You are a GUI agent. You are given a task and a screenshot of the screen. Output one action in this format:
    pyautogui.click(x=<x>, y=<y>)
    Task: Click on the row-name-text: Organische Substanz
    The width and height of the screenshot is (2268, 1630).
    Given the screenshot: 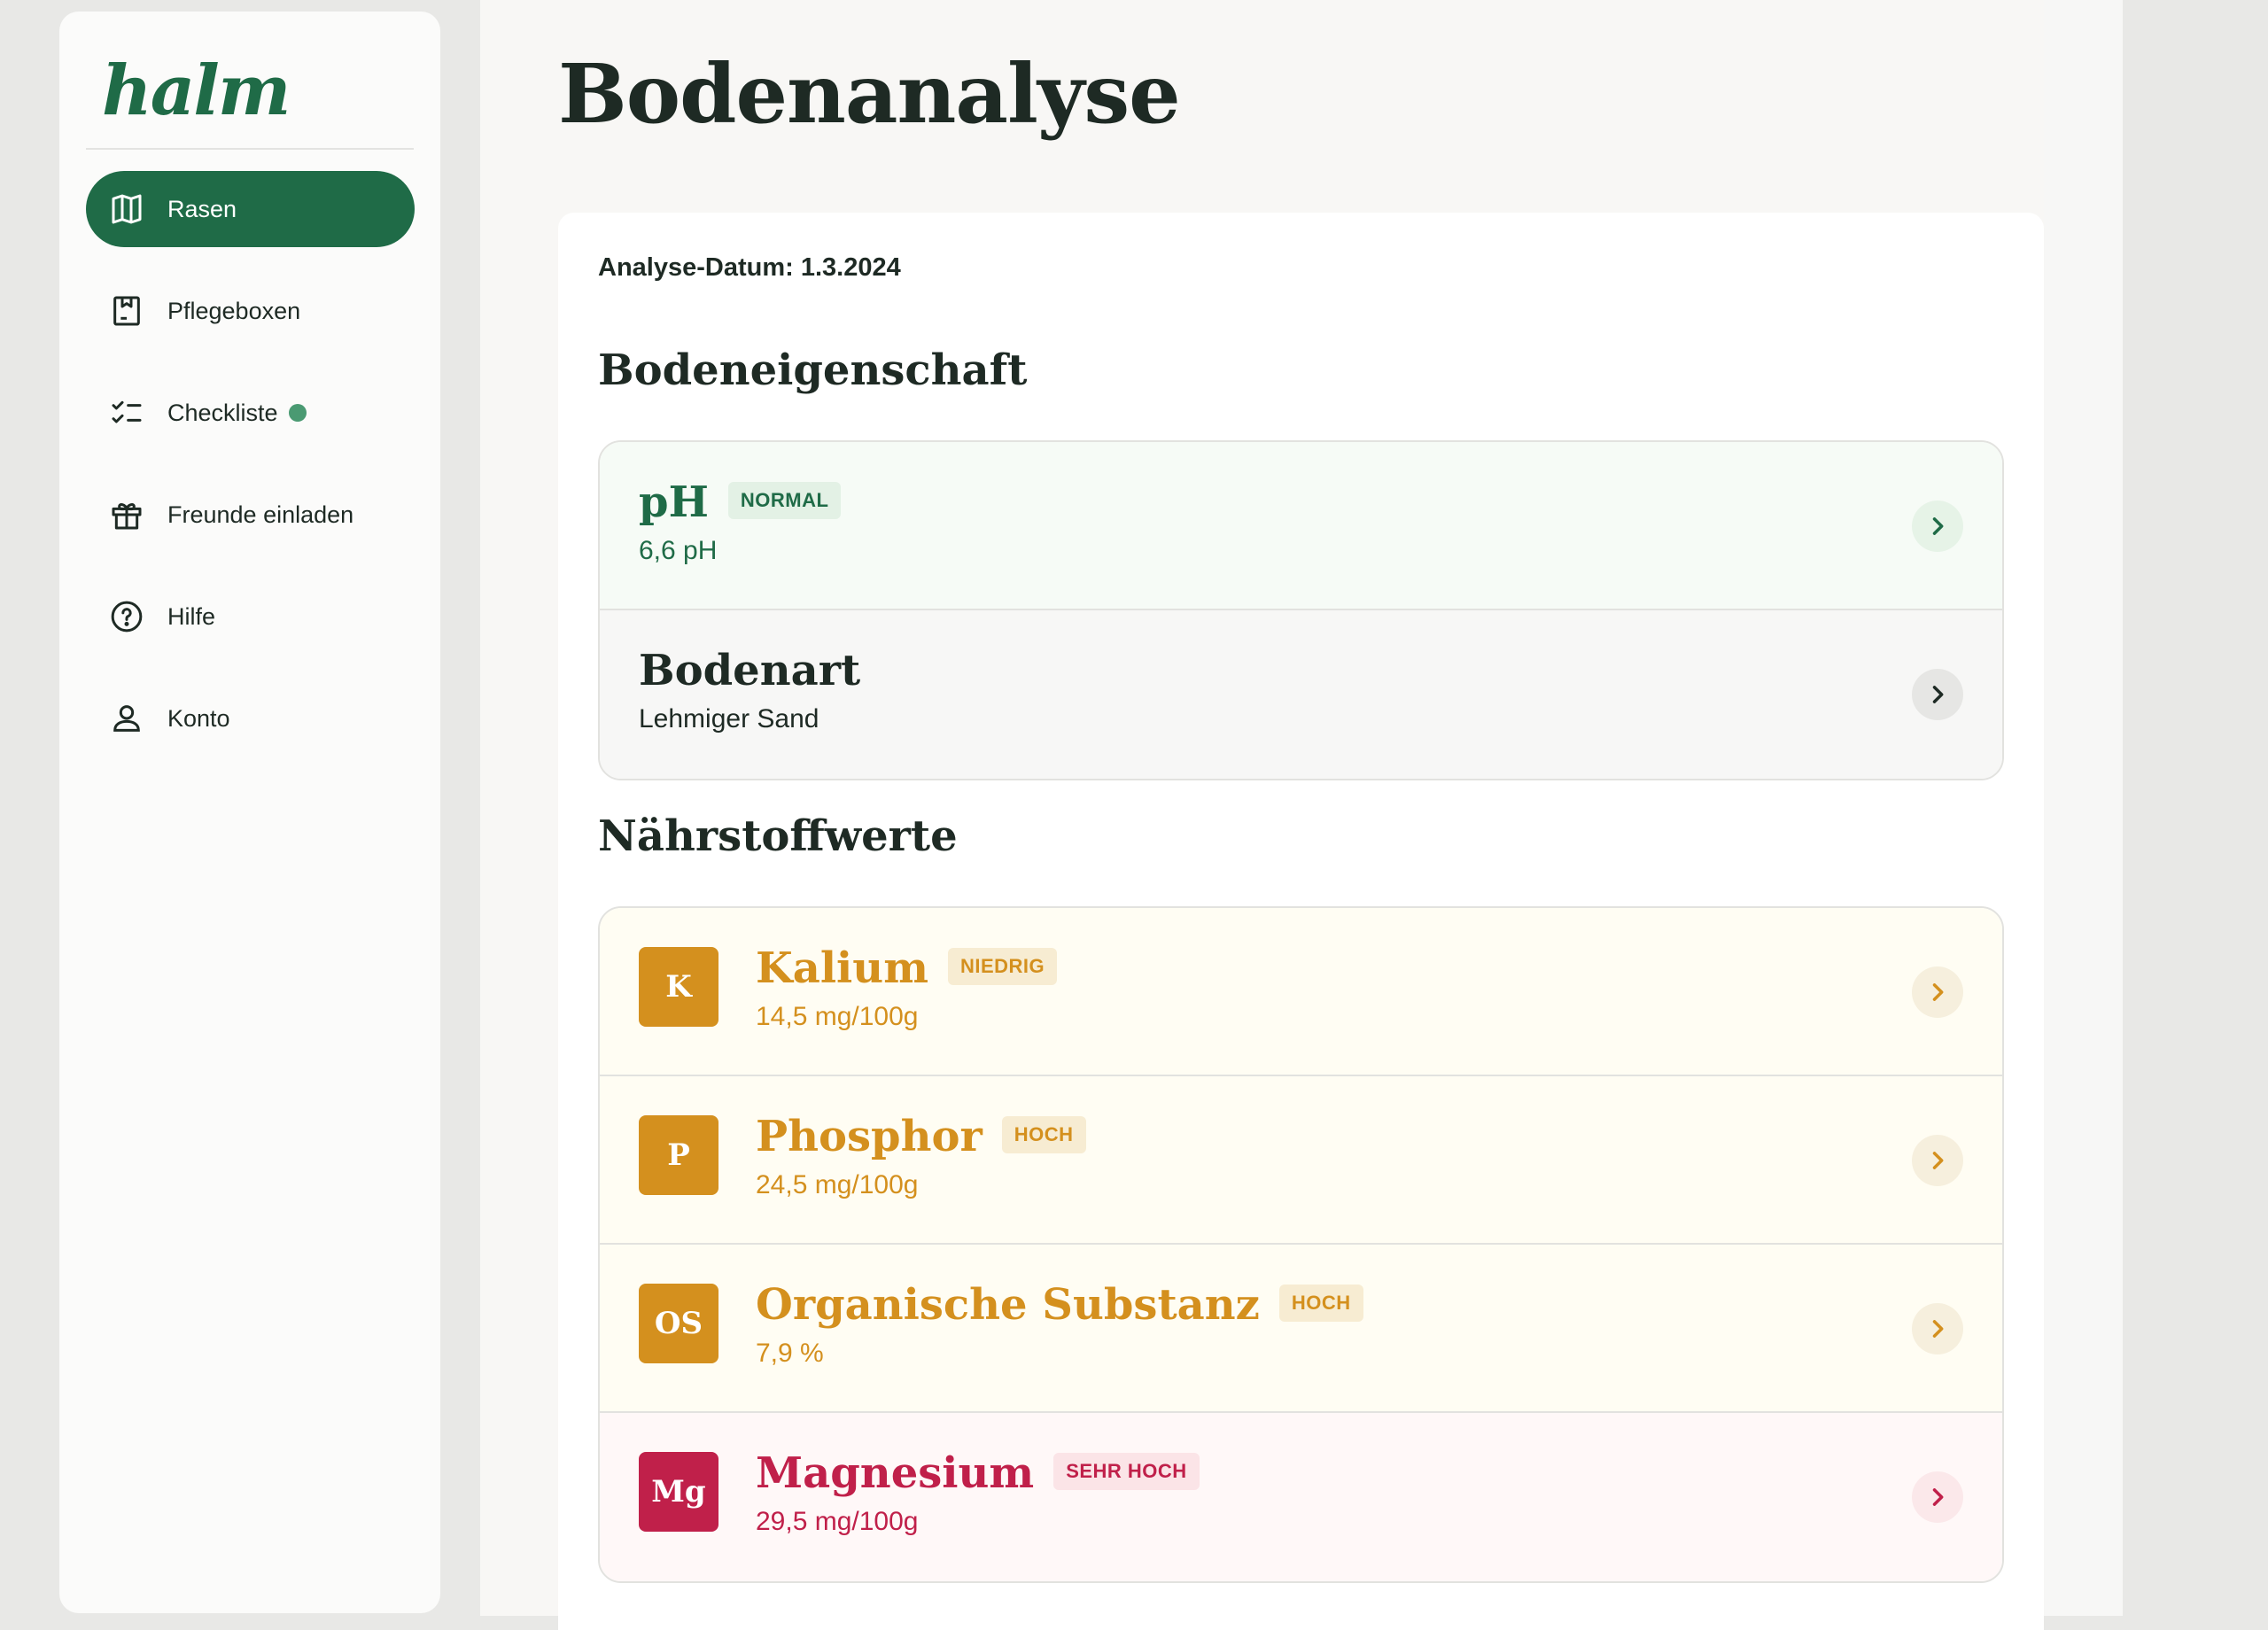 What is the action you would take?
    pyautogui.click(x=1008, y=1305)
    